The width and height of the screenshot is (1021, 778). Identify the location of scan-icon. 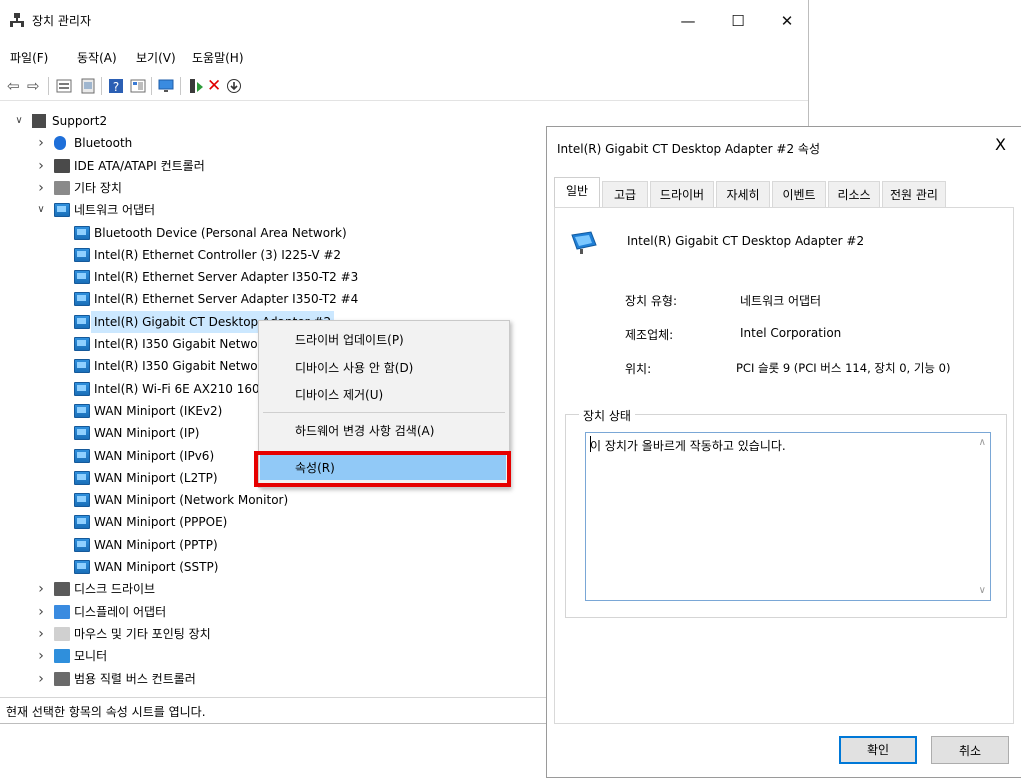
(88, 86).